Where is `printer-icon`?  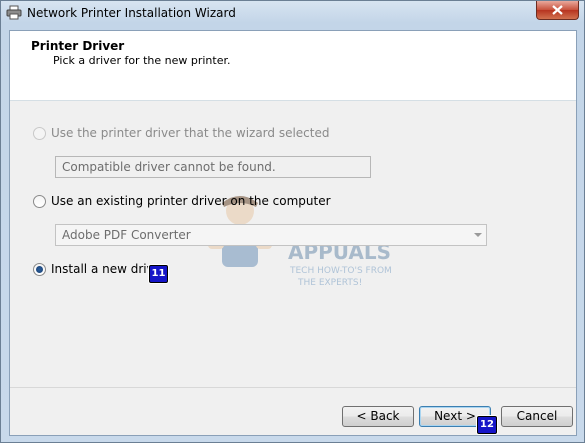
printer-icon is located at coordinates (14, 12).